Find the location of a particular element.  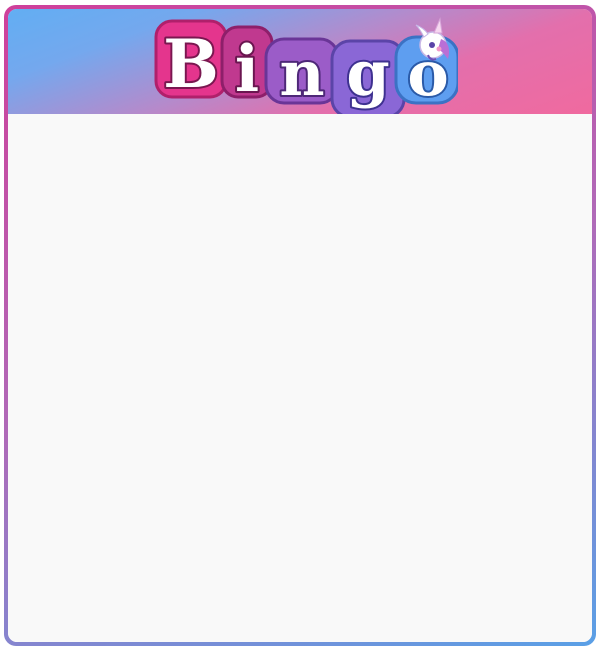

logo-letter-i: i is located at coordinates (247, 69).